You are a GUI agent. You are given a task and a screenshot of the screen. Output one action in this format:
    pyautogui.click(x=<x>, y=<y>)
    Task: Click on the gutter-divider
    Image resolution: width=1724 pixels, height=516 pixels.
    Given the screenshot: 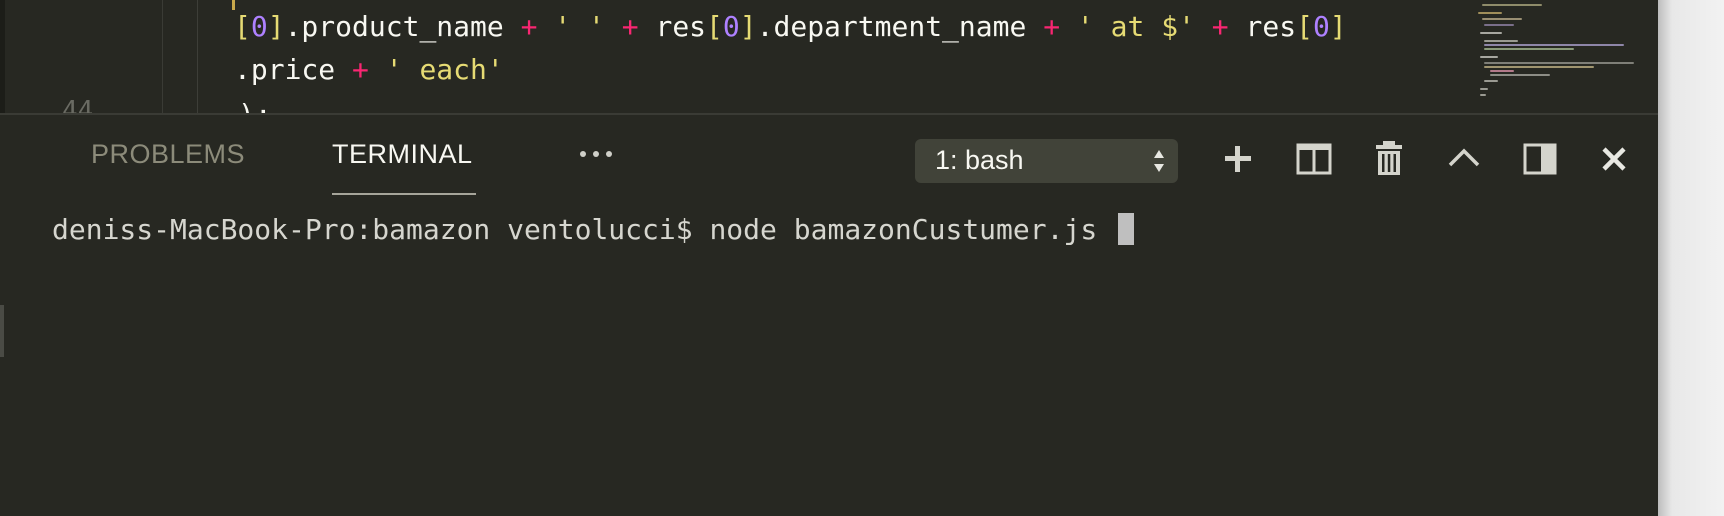 What is the action you would take?
    pyautogui.click(x=162, y=57)
    